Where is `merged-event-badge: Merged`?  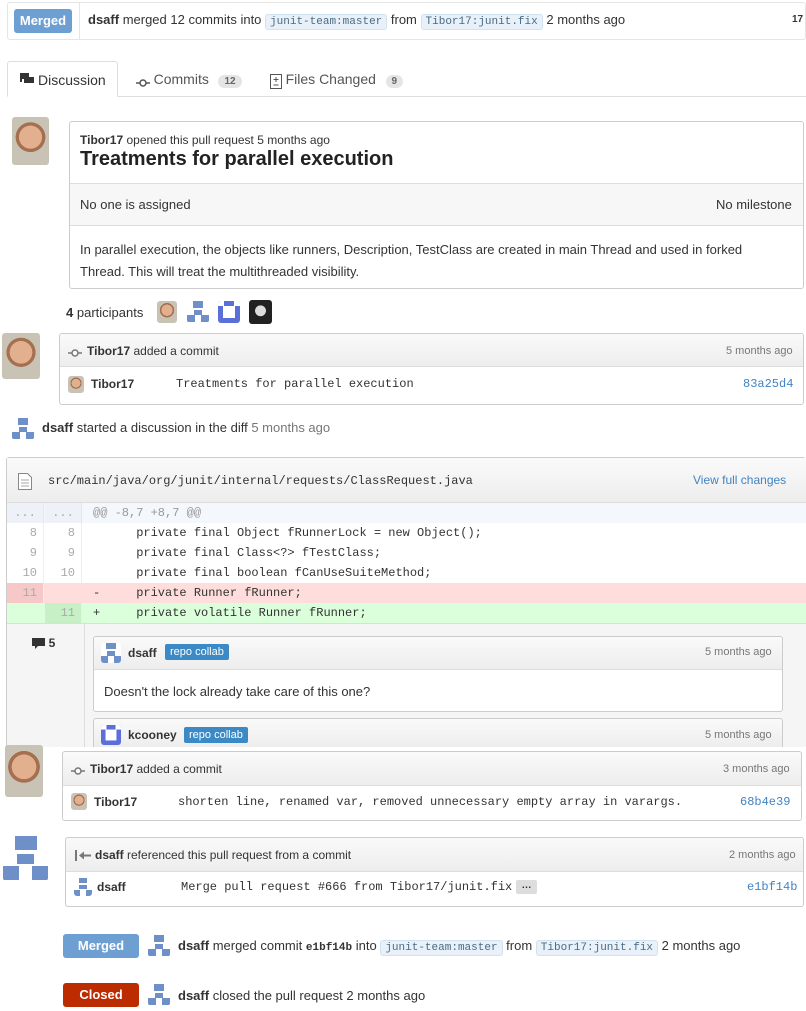 merged-event-badge: Merged is located at coordinates (101, 946).